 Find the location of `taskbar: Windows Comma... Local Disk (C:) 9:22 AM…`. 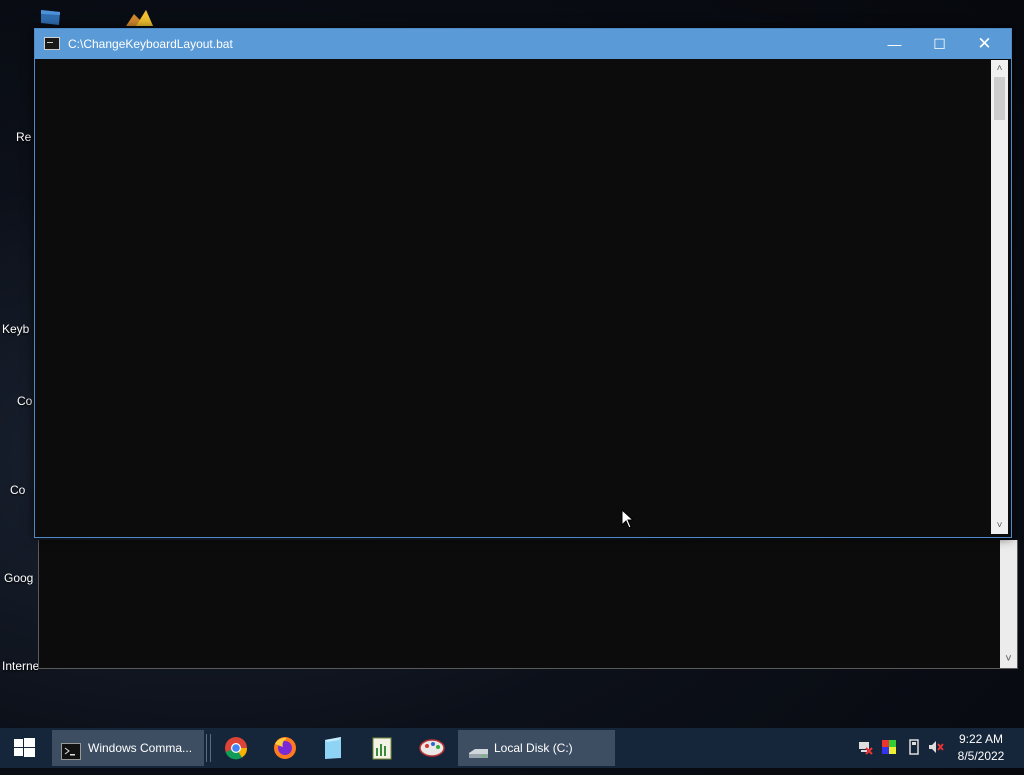

taskbar: Windows Comma... Local Disk (C:) 9:22 AM… is located at coordinates (512, 748).